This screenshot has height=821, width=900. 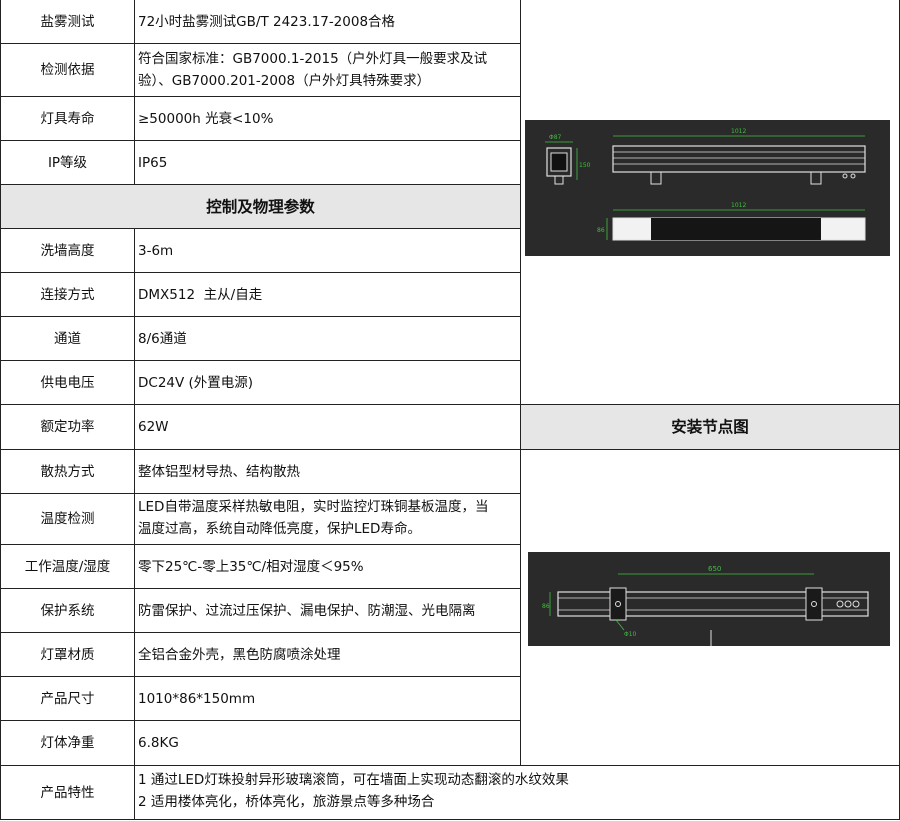 I want to click on label-channel: 通道, so click(x=67, y=339).